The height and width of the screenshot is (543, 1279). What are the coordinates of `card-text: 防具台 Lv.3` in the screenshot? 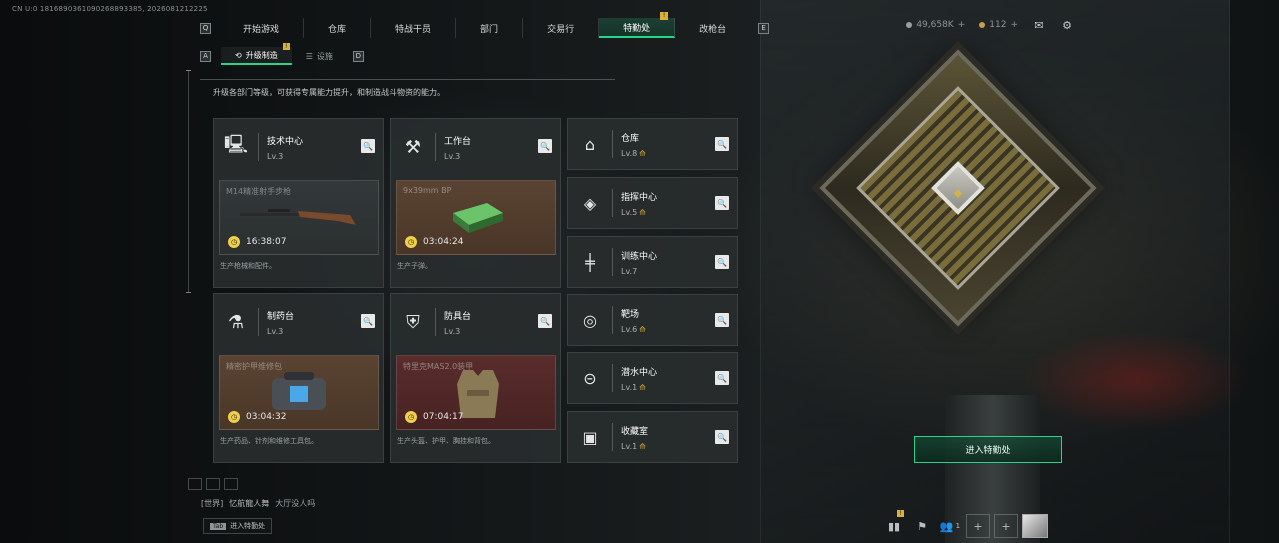 It's located at (457, 322).